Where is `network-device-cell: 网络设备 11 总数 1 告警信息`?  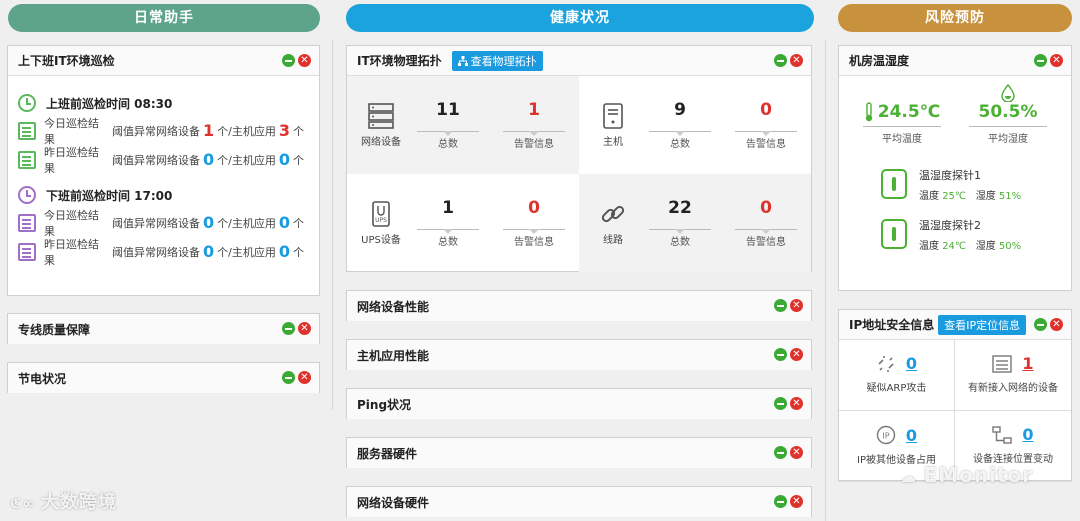
network-device-cell: 网络设备 11 总数 1 告警信息 is located at coordinates (463, 125).